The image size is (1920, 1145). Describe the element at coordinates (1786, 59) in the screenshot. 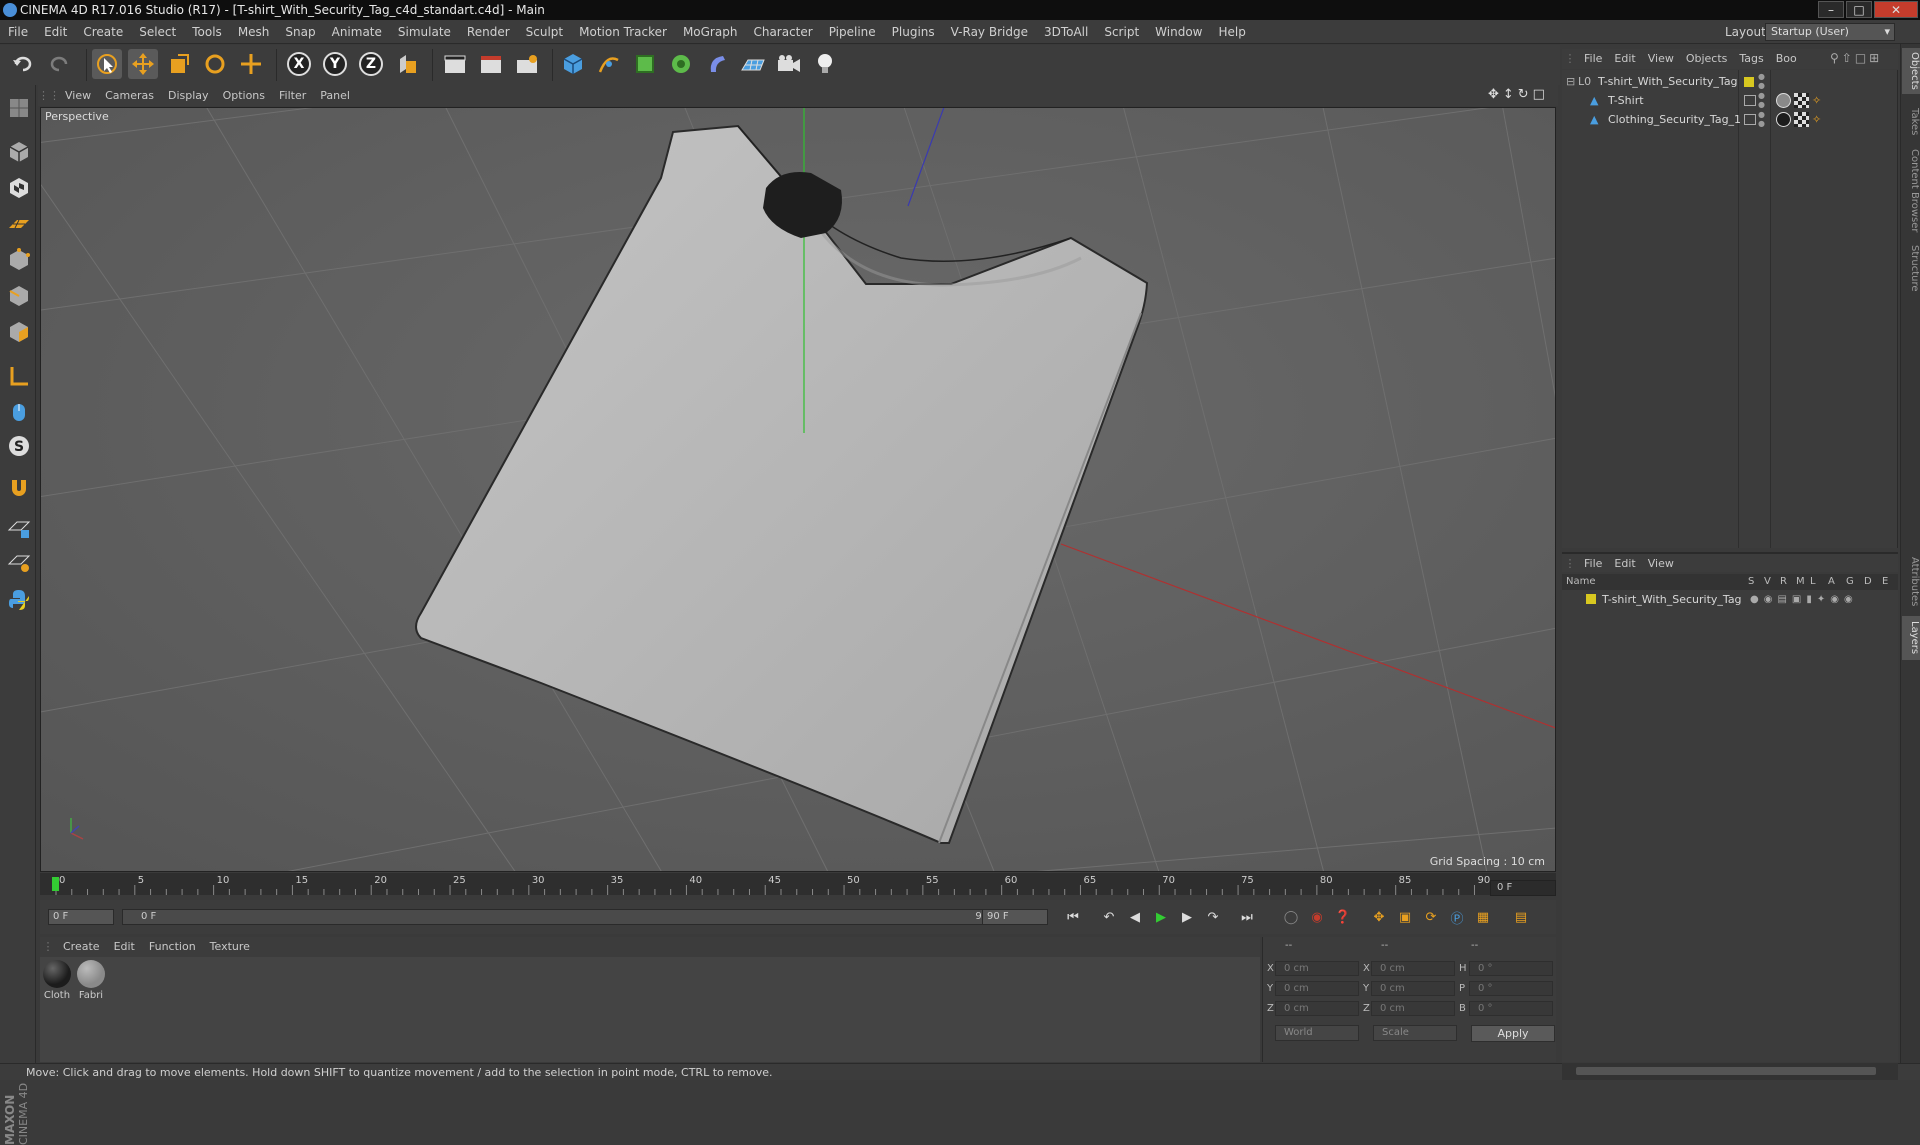

I see `om-menu-bookmarks: Boo` at that location.